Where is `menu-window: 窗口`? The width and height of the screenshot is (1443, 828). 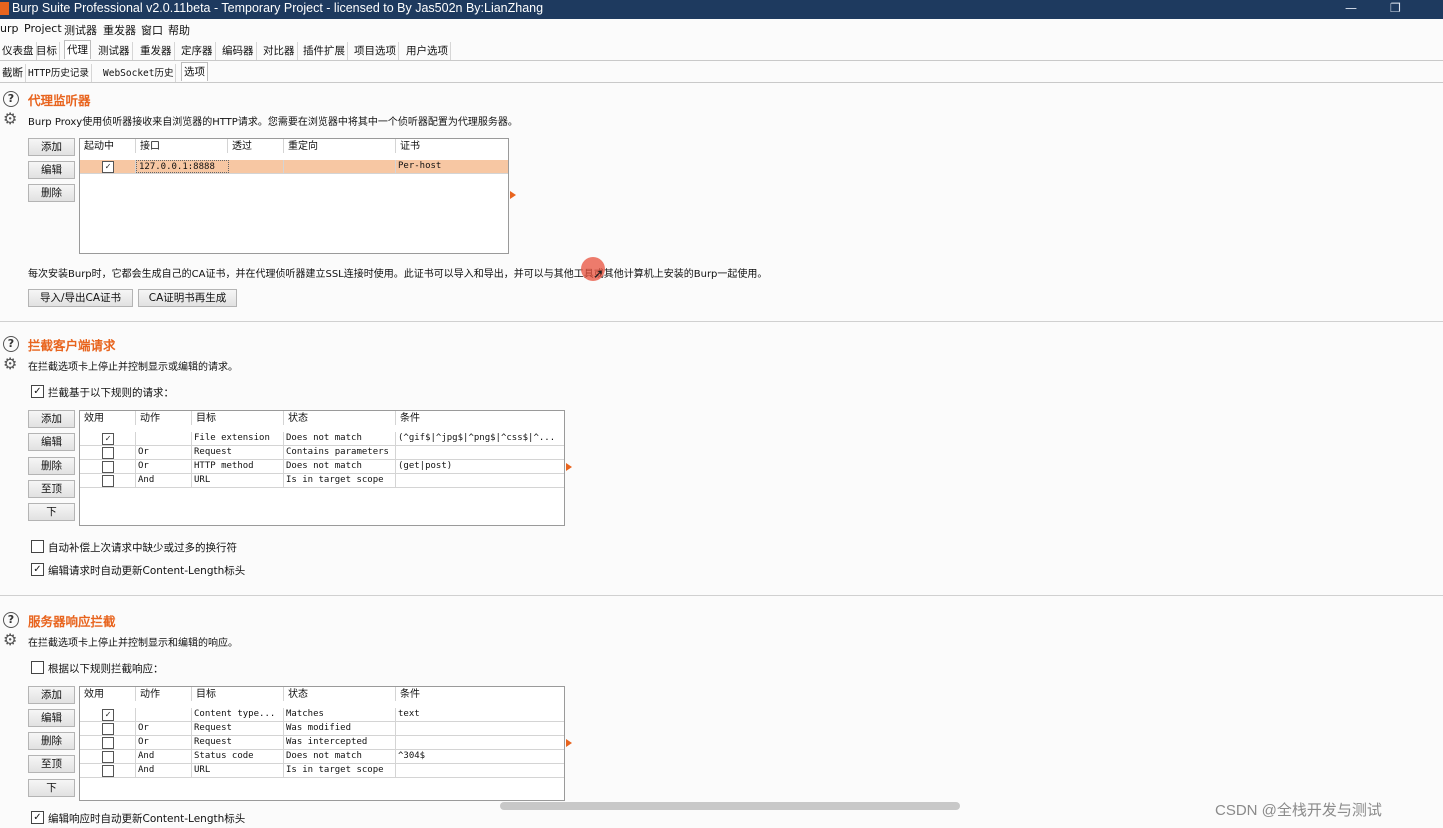 menu-window: 窗口 is located at coordinates (152, 30).